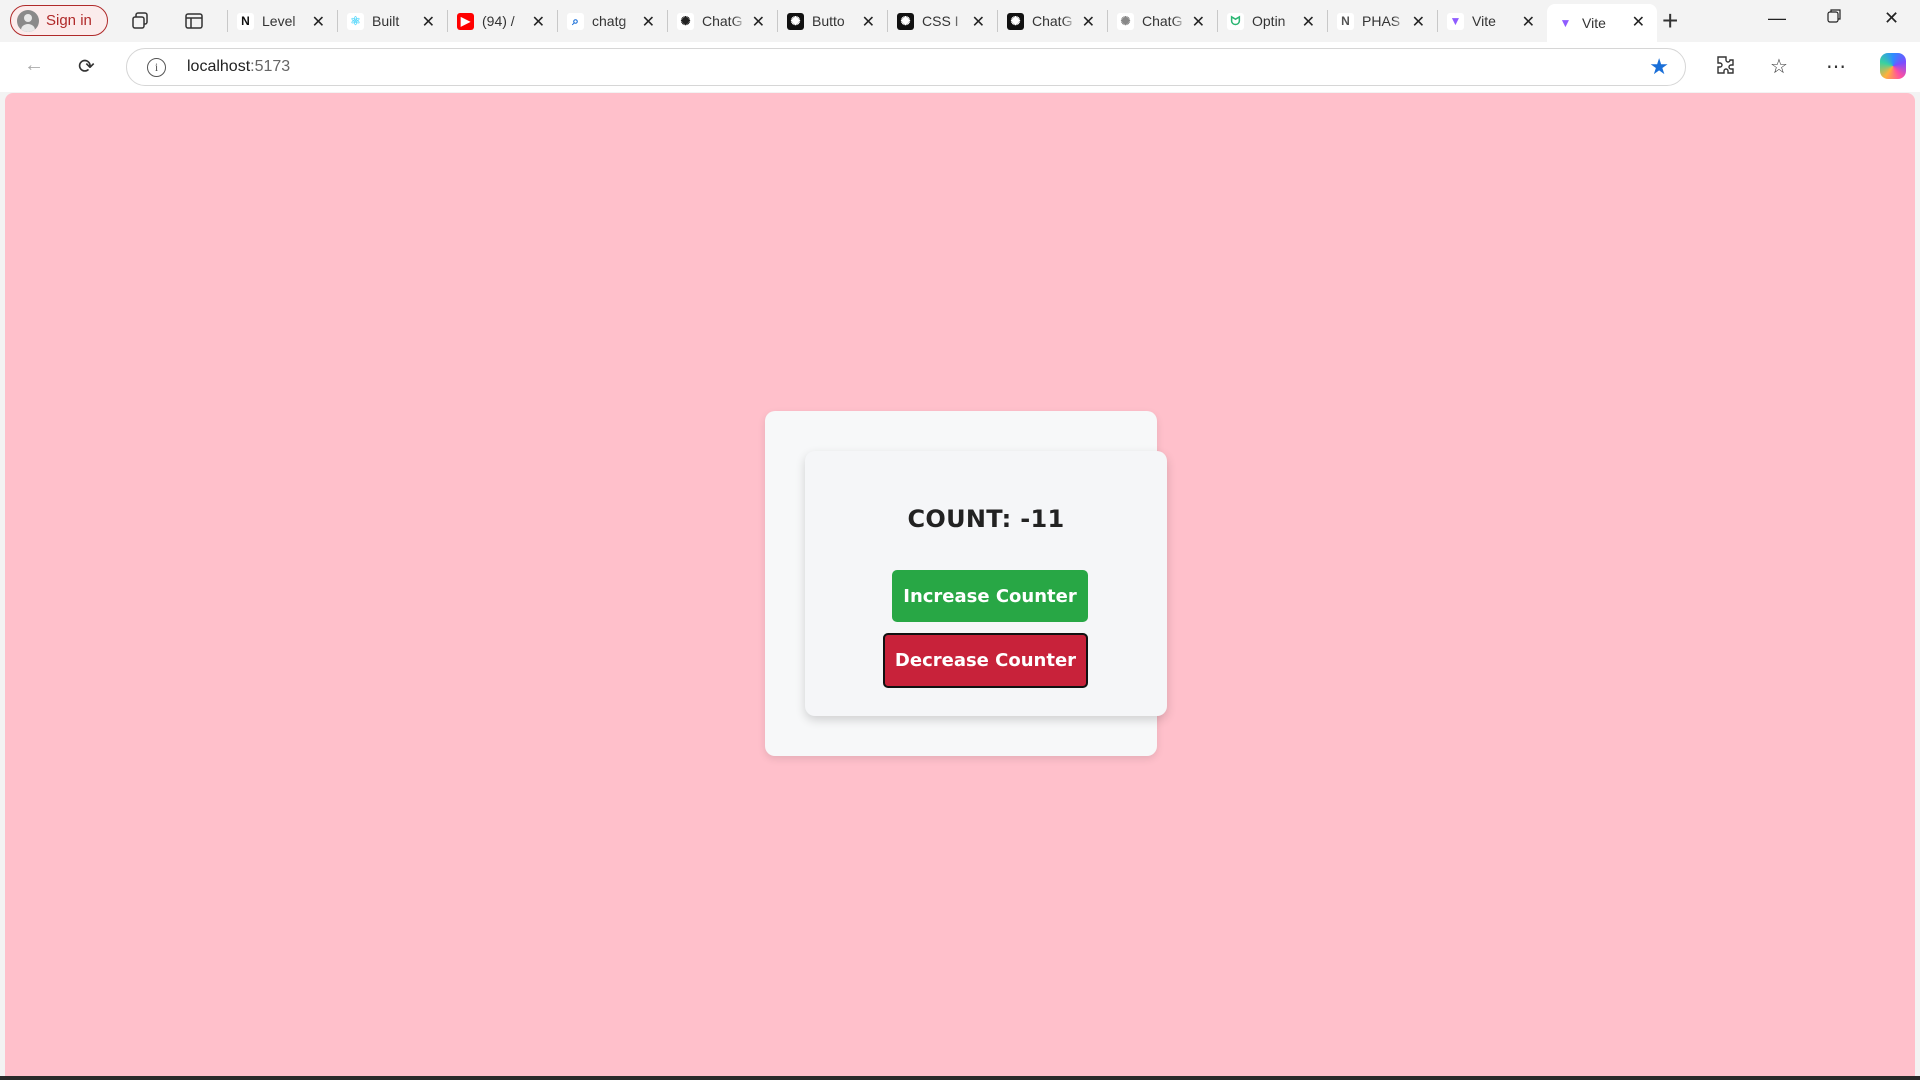 Image resolution: width=1920 pixels, height=1080 pixels. What do you see at coordinates (69, 20) in the screenshot?
I see `sign-in-label: Sign in` at bounding box center [69, 20].